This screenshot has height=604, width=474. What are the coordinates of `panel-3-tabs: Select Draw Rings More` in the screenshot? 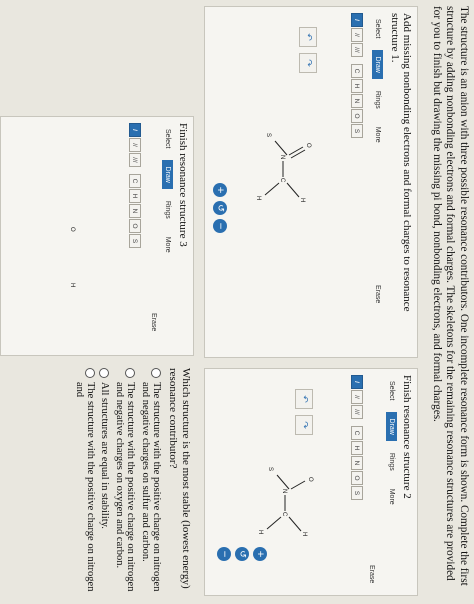 It's located at (167, 194).